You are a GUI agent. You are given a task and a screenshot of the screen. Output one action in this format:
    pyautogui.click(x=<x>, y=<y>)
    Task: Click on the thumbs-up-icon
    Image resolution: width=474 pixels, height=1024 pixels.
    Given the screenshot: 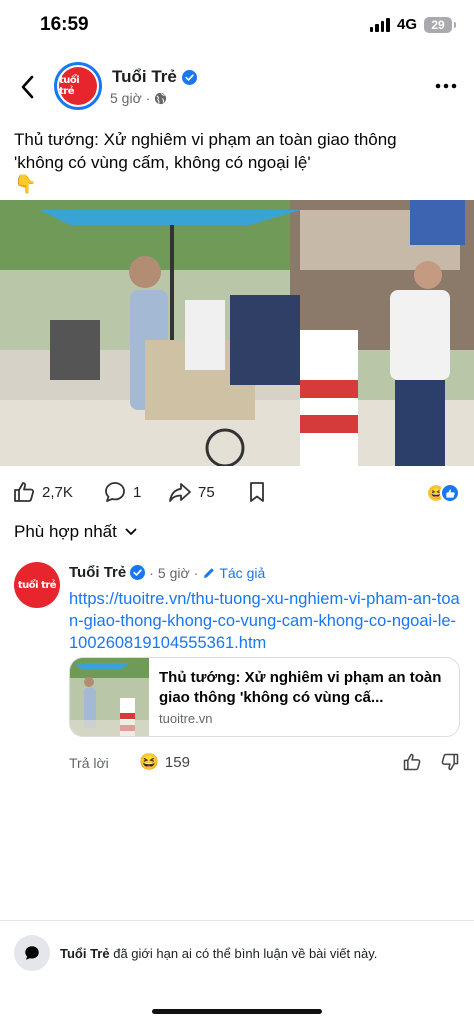 What is the action you would take?
    pyautogui.click(x=412, y=762)
    